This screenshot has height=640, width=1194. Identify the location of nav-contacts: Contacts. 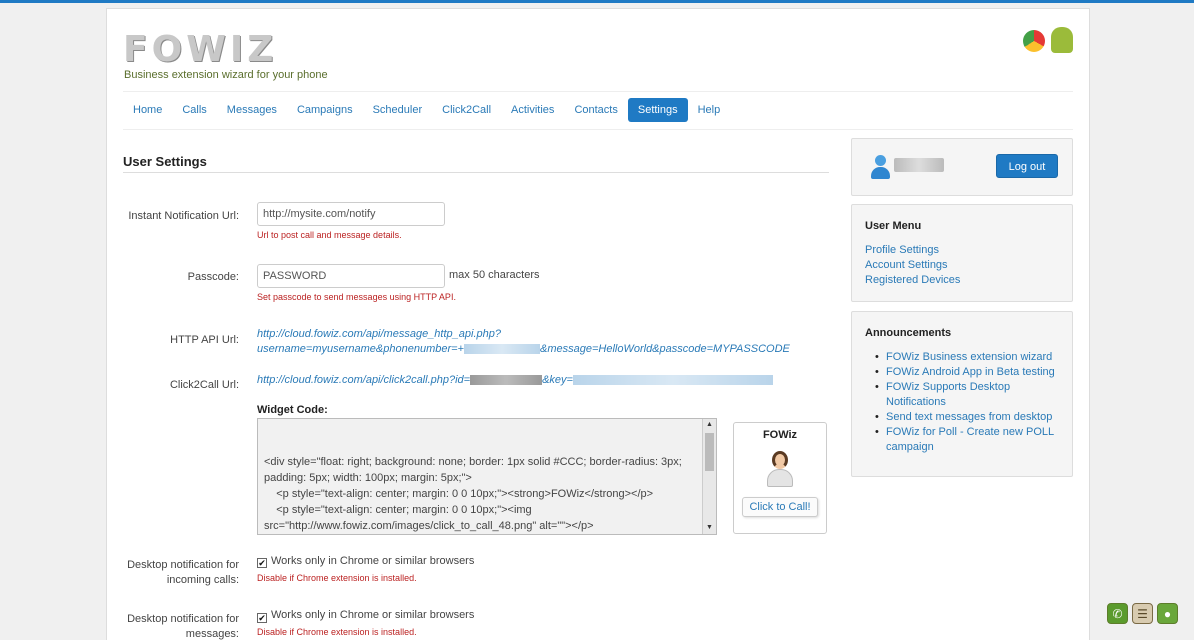
(595, 110).